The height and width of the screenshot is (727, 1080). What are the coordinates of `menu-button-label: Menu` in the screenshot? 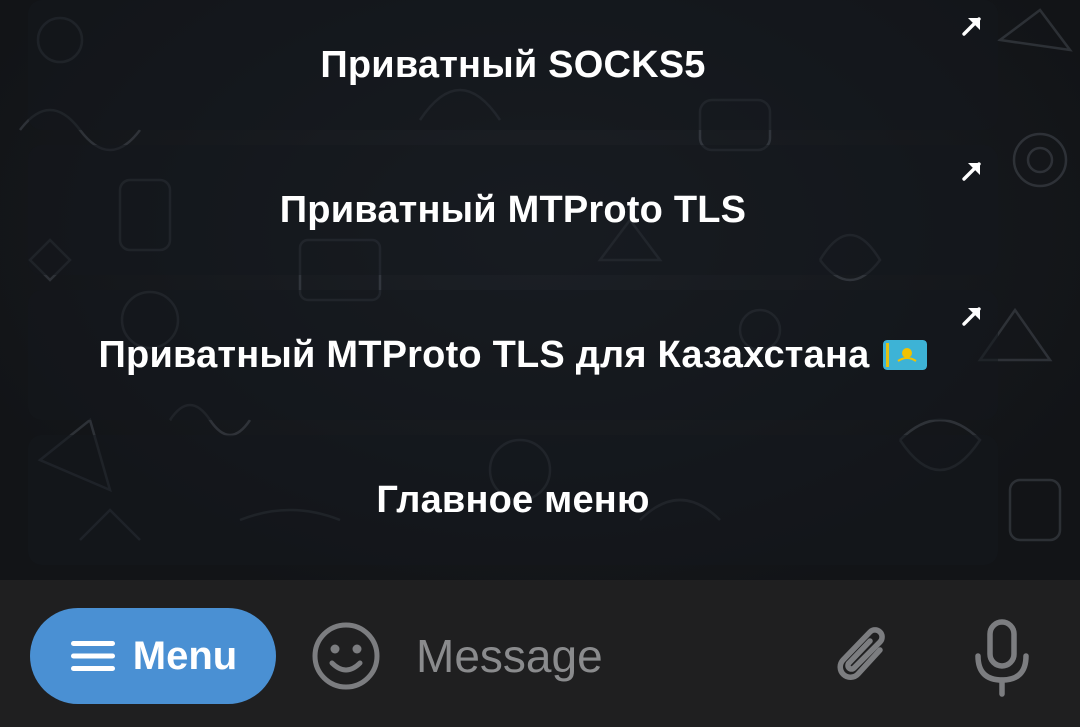 It's located at (185, 655).